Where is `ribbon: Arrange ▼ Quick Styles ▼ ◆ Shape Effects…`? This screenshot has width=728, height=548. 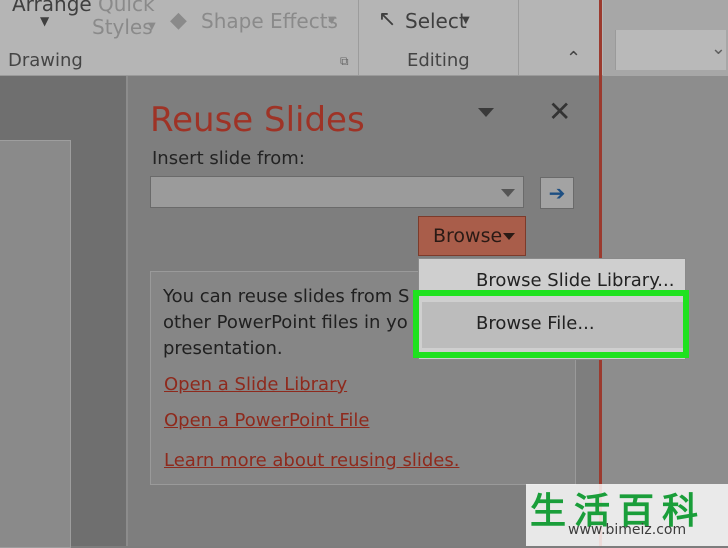
ribbon: Arrange ▼ Quick Styles ▼ ◆ Shape Effects… is located at coordinates (301, 38).